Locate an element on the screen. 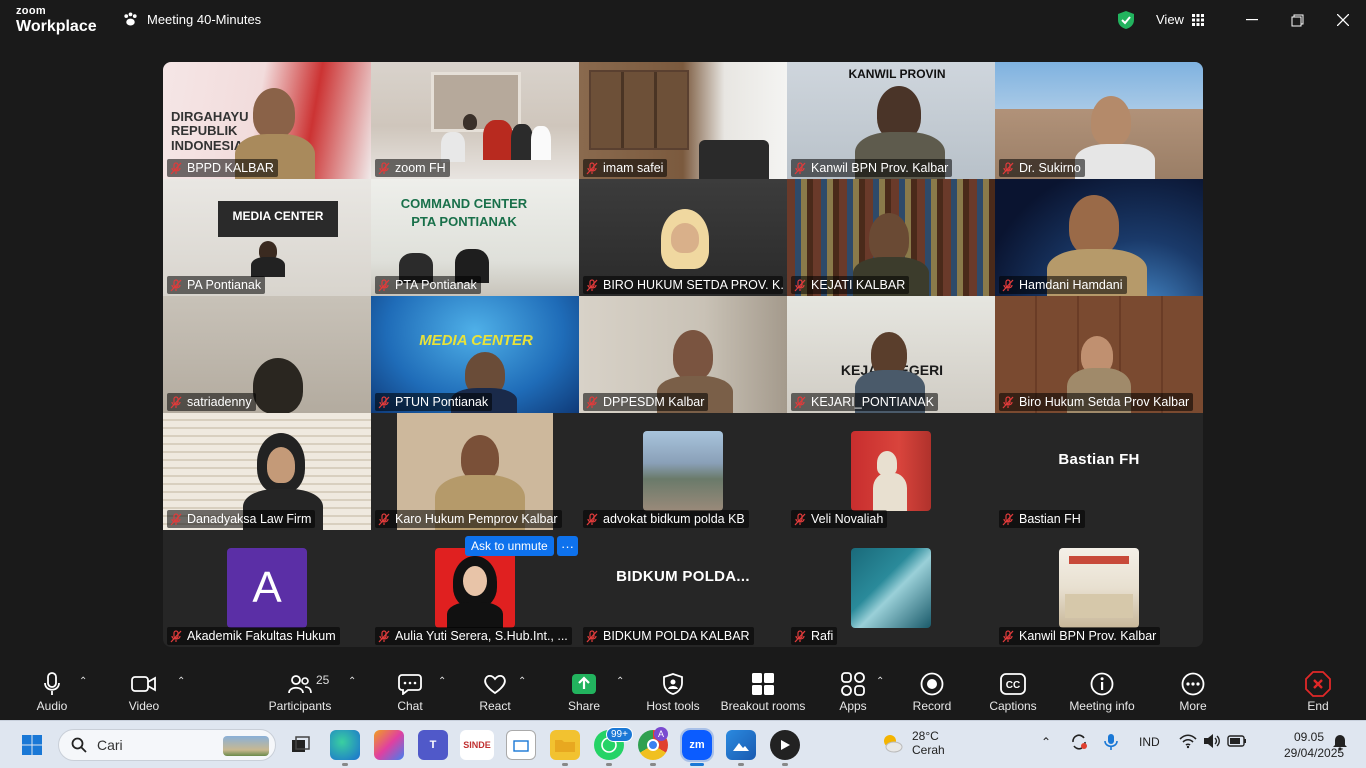 This screenshot has width=1366, height=768. chat-button: Chat is located at coordinates (410, 690).